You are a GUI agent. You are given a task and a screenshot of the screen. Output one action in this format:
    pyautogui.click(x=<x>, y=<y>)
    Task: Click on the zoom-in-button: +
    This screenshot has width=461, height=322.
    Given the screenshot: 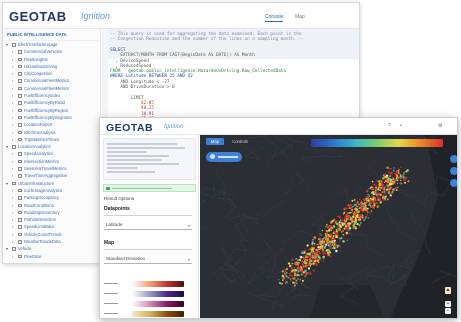 What is the action you would take?
    pyautogui.click(x=448, y=304)
    